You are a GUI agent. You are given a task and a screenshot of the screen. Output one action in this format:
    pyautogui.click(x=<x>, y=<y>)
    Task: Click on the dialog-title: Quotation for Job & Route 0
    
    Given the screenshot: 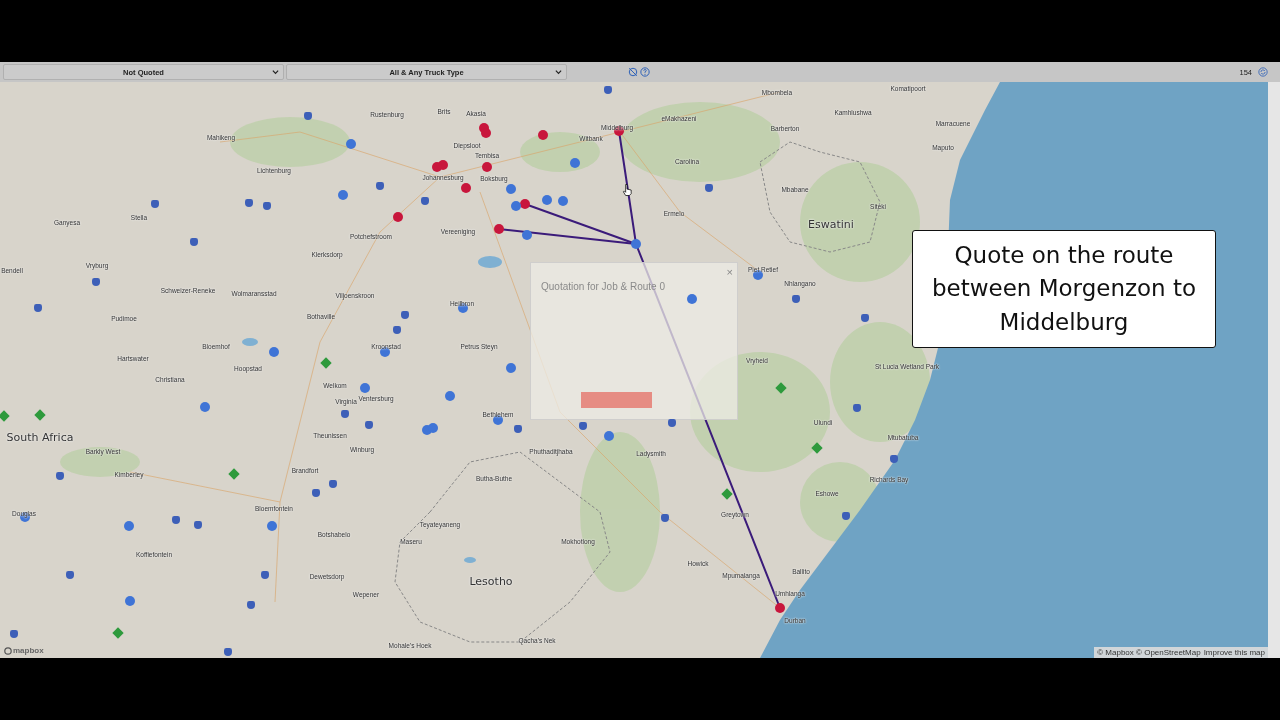 What is the action you would take?
    pyautogui.click(x=603, y=286)
    